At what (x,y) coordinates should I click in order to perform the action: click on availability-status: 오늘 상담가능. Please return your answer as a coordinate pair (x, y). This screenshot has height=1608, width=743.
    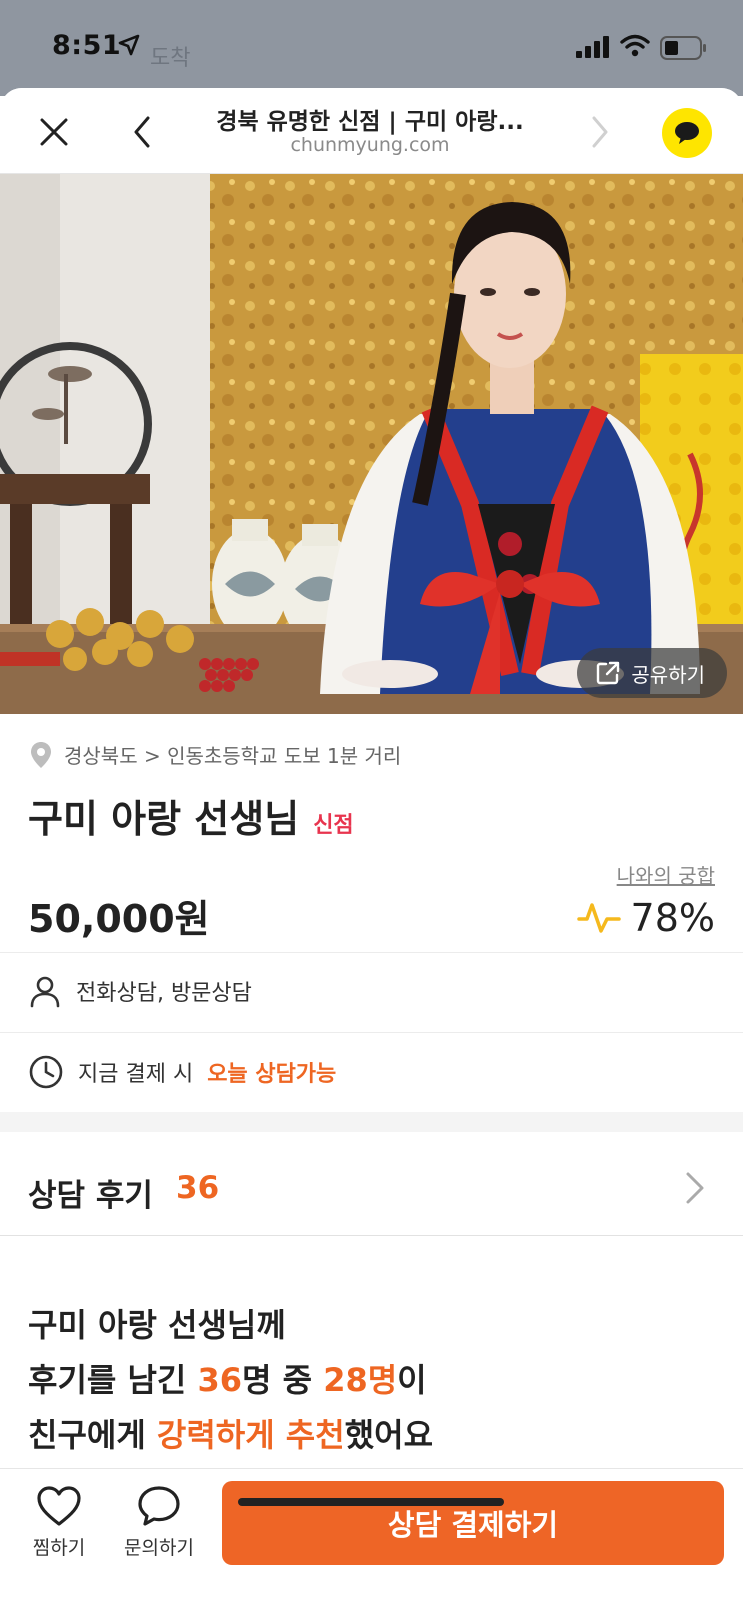
    Looking at the image, I should click on (272, 1074).